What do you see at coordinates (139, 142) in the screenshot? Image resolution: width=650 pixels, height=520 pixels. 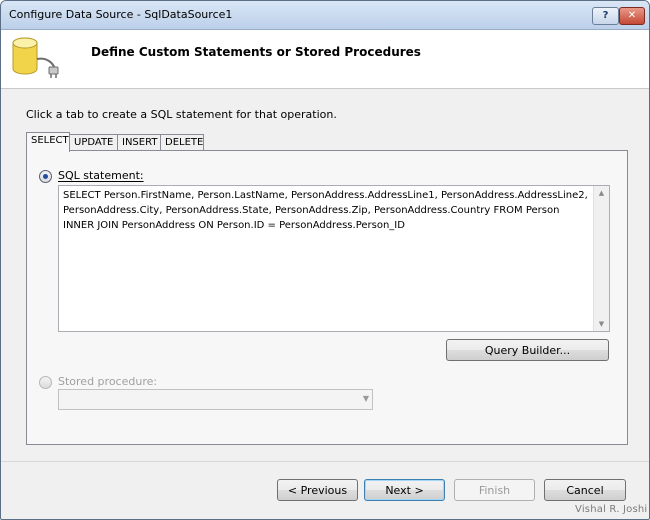 I see `tab-insert: INSERT` at bounding box center [139, 142].